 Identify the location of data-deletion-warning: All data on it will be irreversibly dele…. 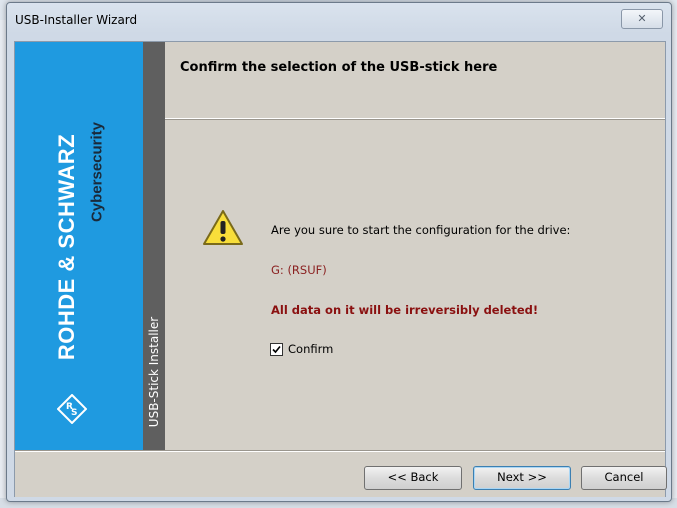
(405, 310).